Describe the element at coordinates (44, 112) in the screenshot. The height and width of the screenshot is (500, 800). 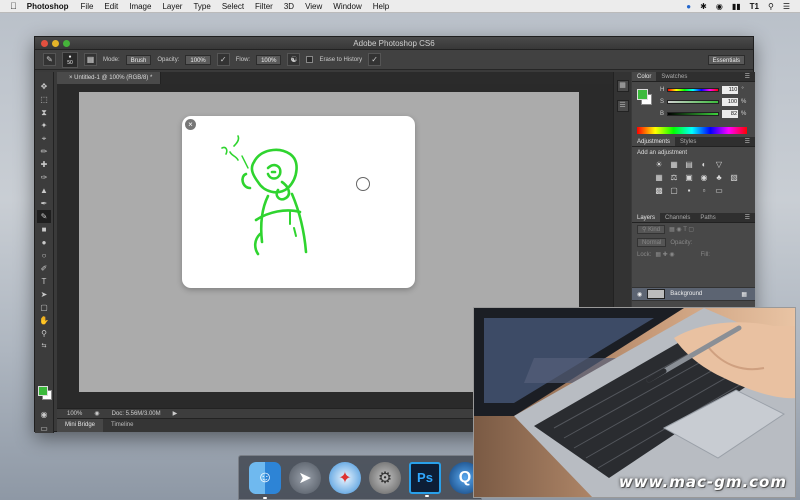
I see `lasso-tool-icon: ⧗` at that location.